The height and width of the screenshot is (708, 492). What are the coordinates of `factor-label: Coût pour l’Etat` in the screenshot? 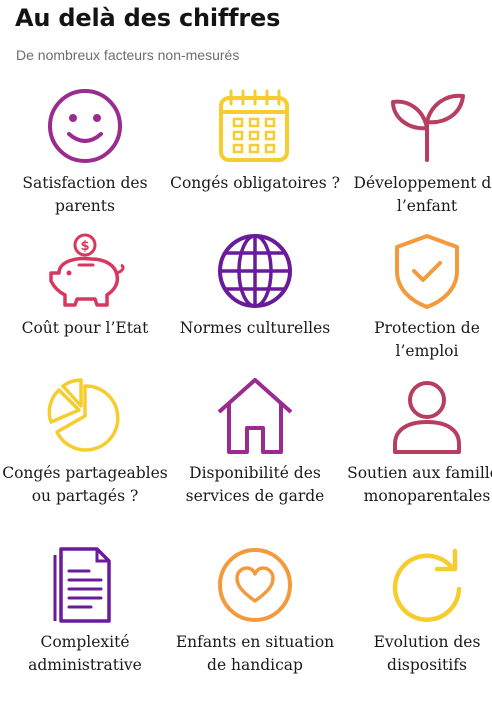 It's located at (85, 328).